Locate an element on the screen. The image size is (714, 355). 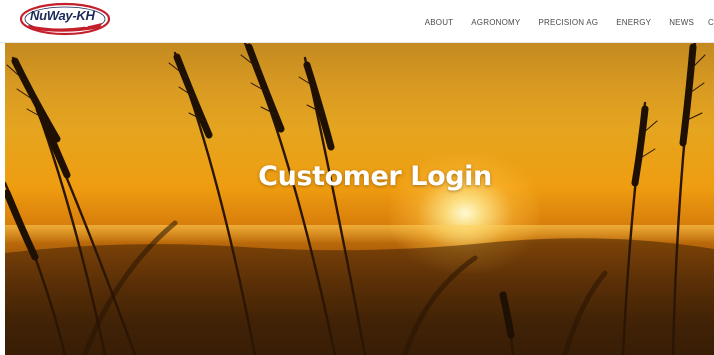
logo-wordmark: NuWay-KH is located at coordinates (62, 15).